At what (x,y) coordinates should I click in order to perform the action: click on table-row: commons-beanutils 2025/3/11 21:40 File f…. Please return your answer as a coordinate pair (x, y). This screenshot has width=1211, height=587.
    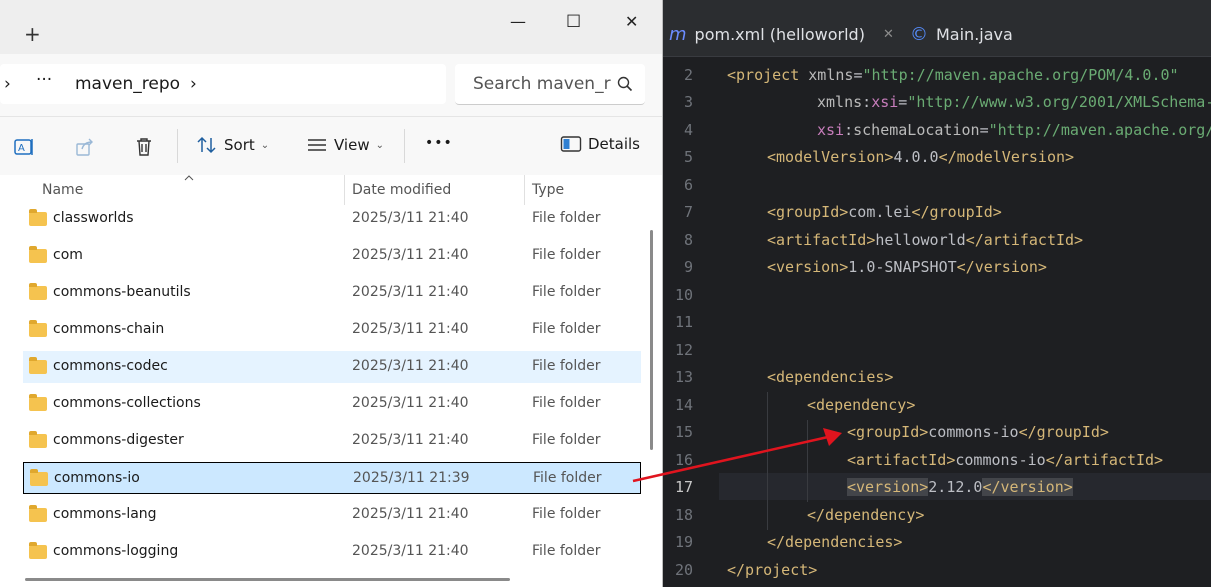
    Looking at the image, I should click on (332, 293).